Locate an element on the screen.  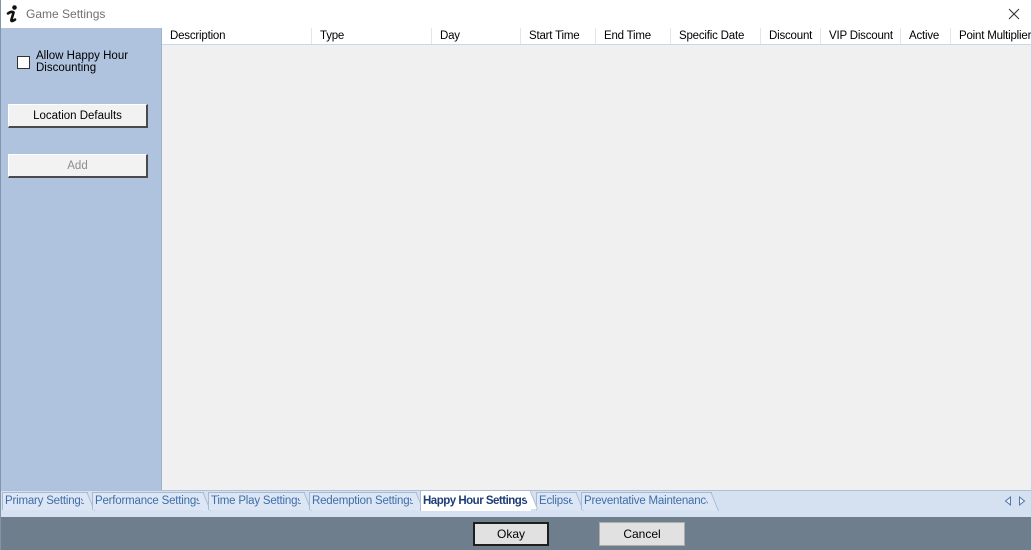
chevron-left-icon is located at coordinates (1007, 501).